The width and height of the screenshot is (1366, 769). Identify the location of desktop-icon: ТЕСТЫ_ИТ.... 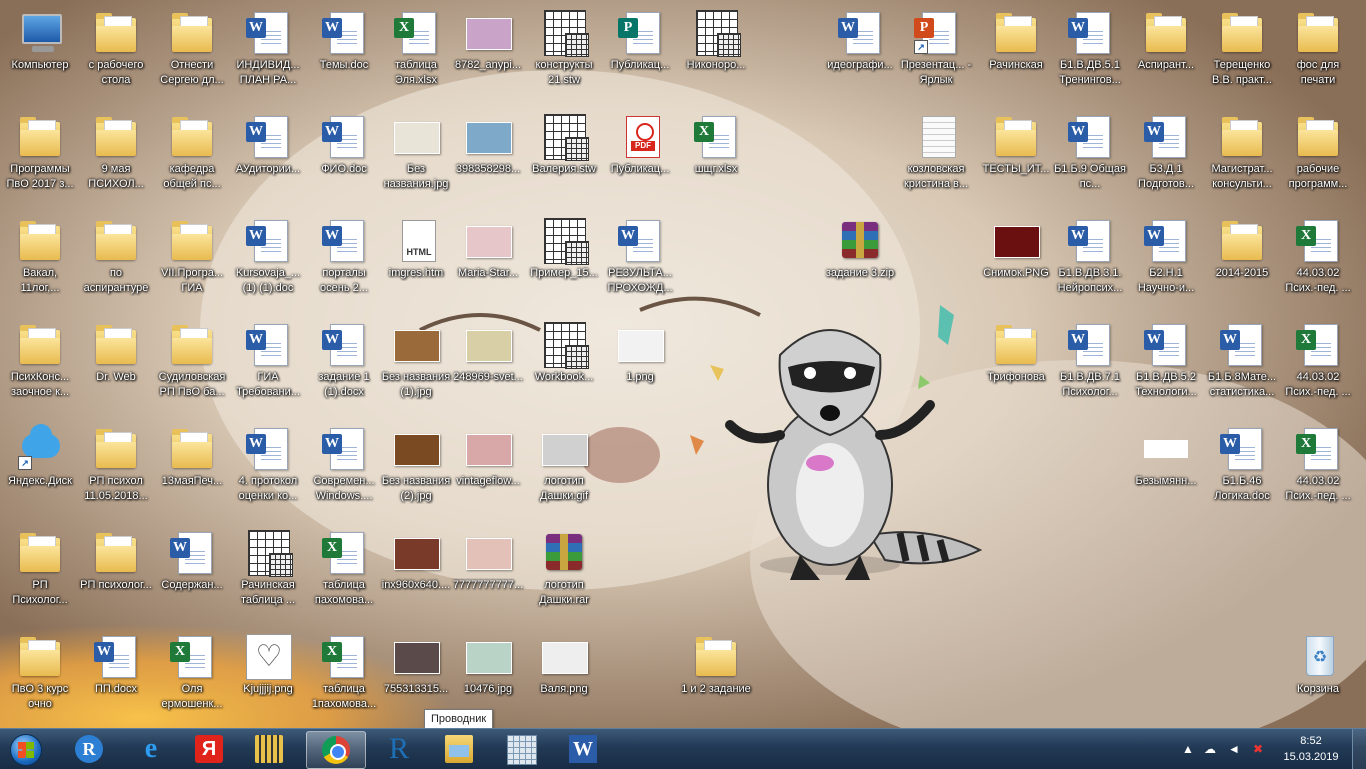
(1016, 160).